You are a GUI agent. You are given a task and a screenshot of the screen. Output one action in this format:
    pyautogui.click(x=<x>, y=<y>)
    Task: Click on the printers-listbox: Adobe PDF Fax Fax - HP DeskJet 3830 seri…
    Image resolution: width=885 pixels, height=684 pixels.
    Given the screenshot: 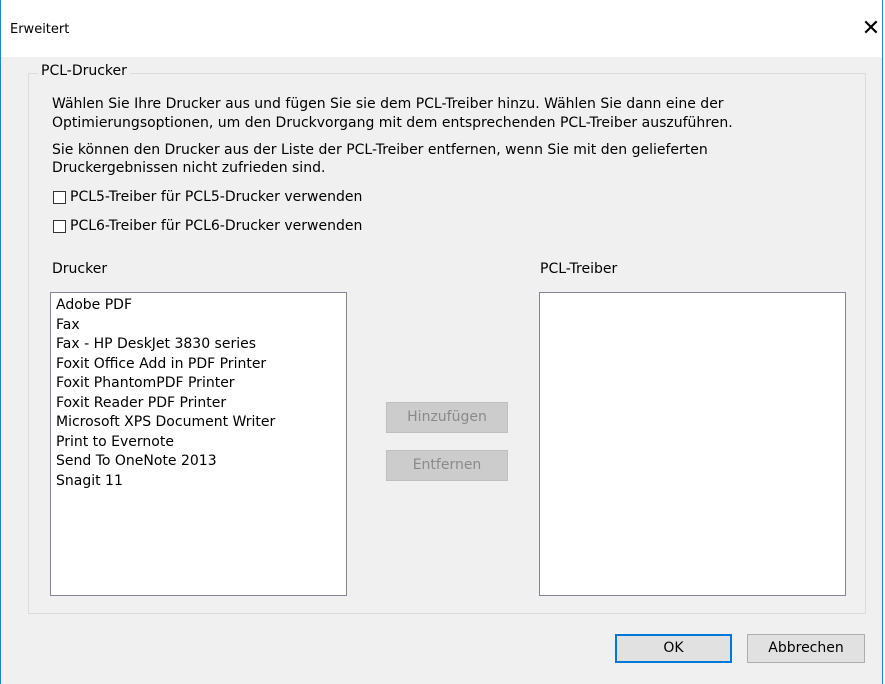 What is the action you would take?
    pyautogui.click(x=198, y=444)
    